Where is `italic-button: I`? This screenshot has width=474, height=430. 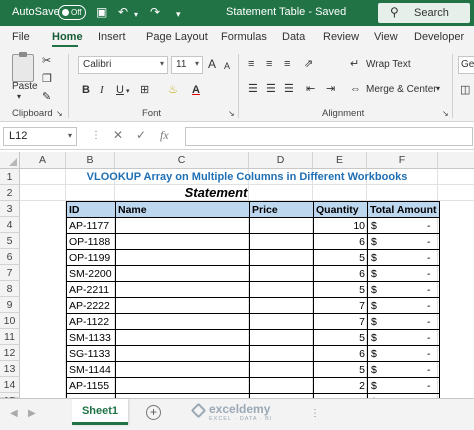 italic-button: I is located at coordinates (102, 90).